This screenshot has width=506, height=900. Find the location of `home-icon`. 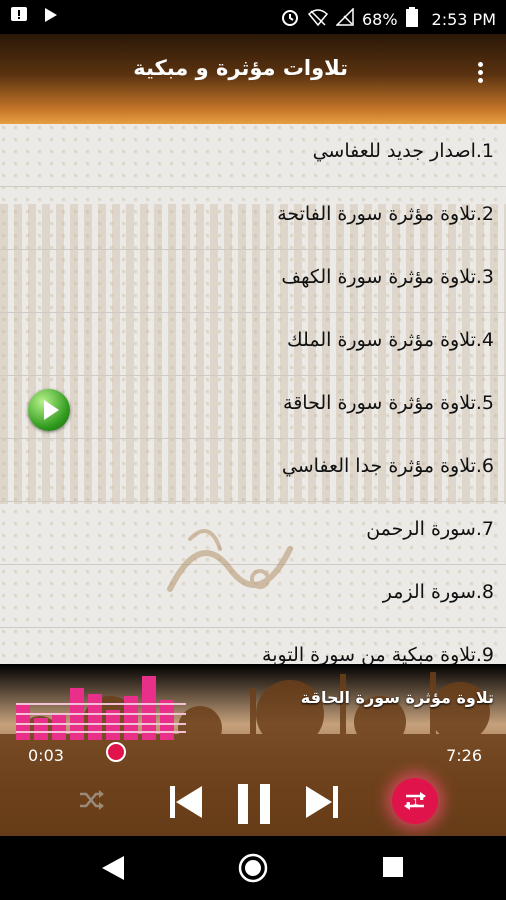

home-icon is located at coordinates (253, 870).